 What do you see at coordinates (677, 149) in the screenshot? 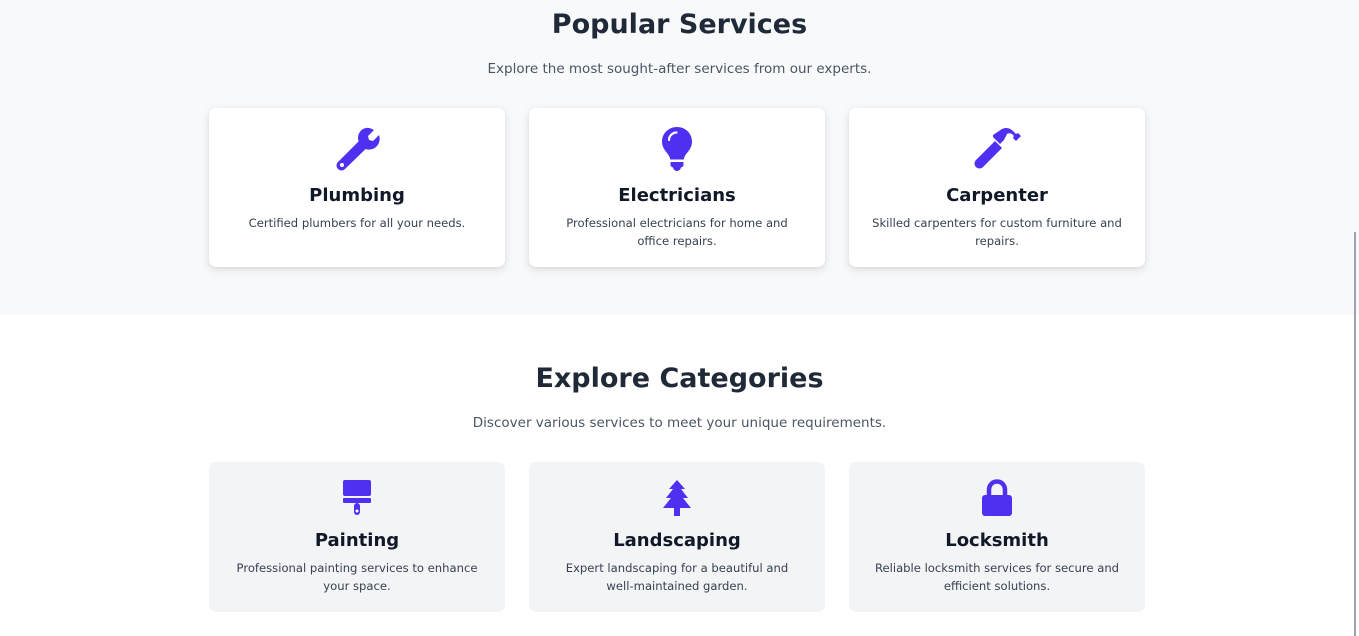
I see `lightbulb-icon` at bounding box center [677, 149].